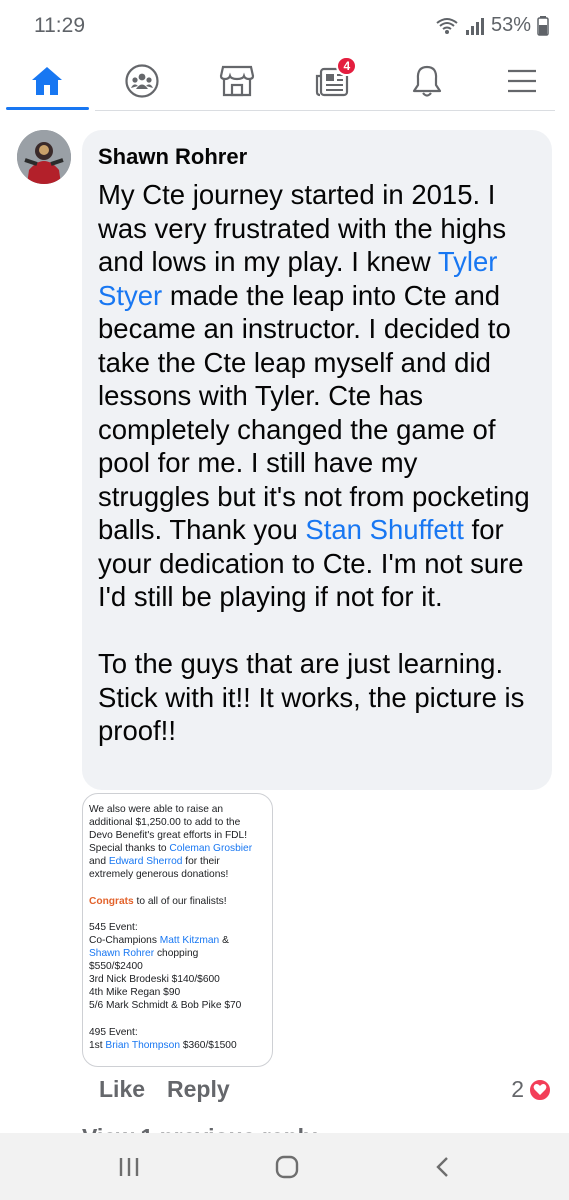  I want to click on nav-notifications, so click(426, 81).